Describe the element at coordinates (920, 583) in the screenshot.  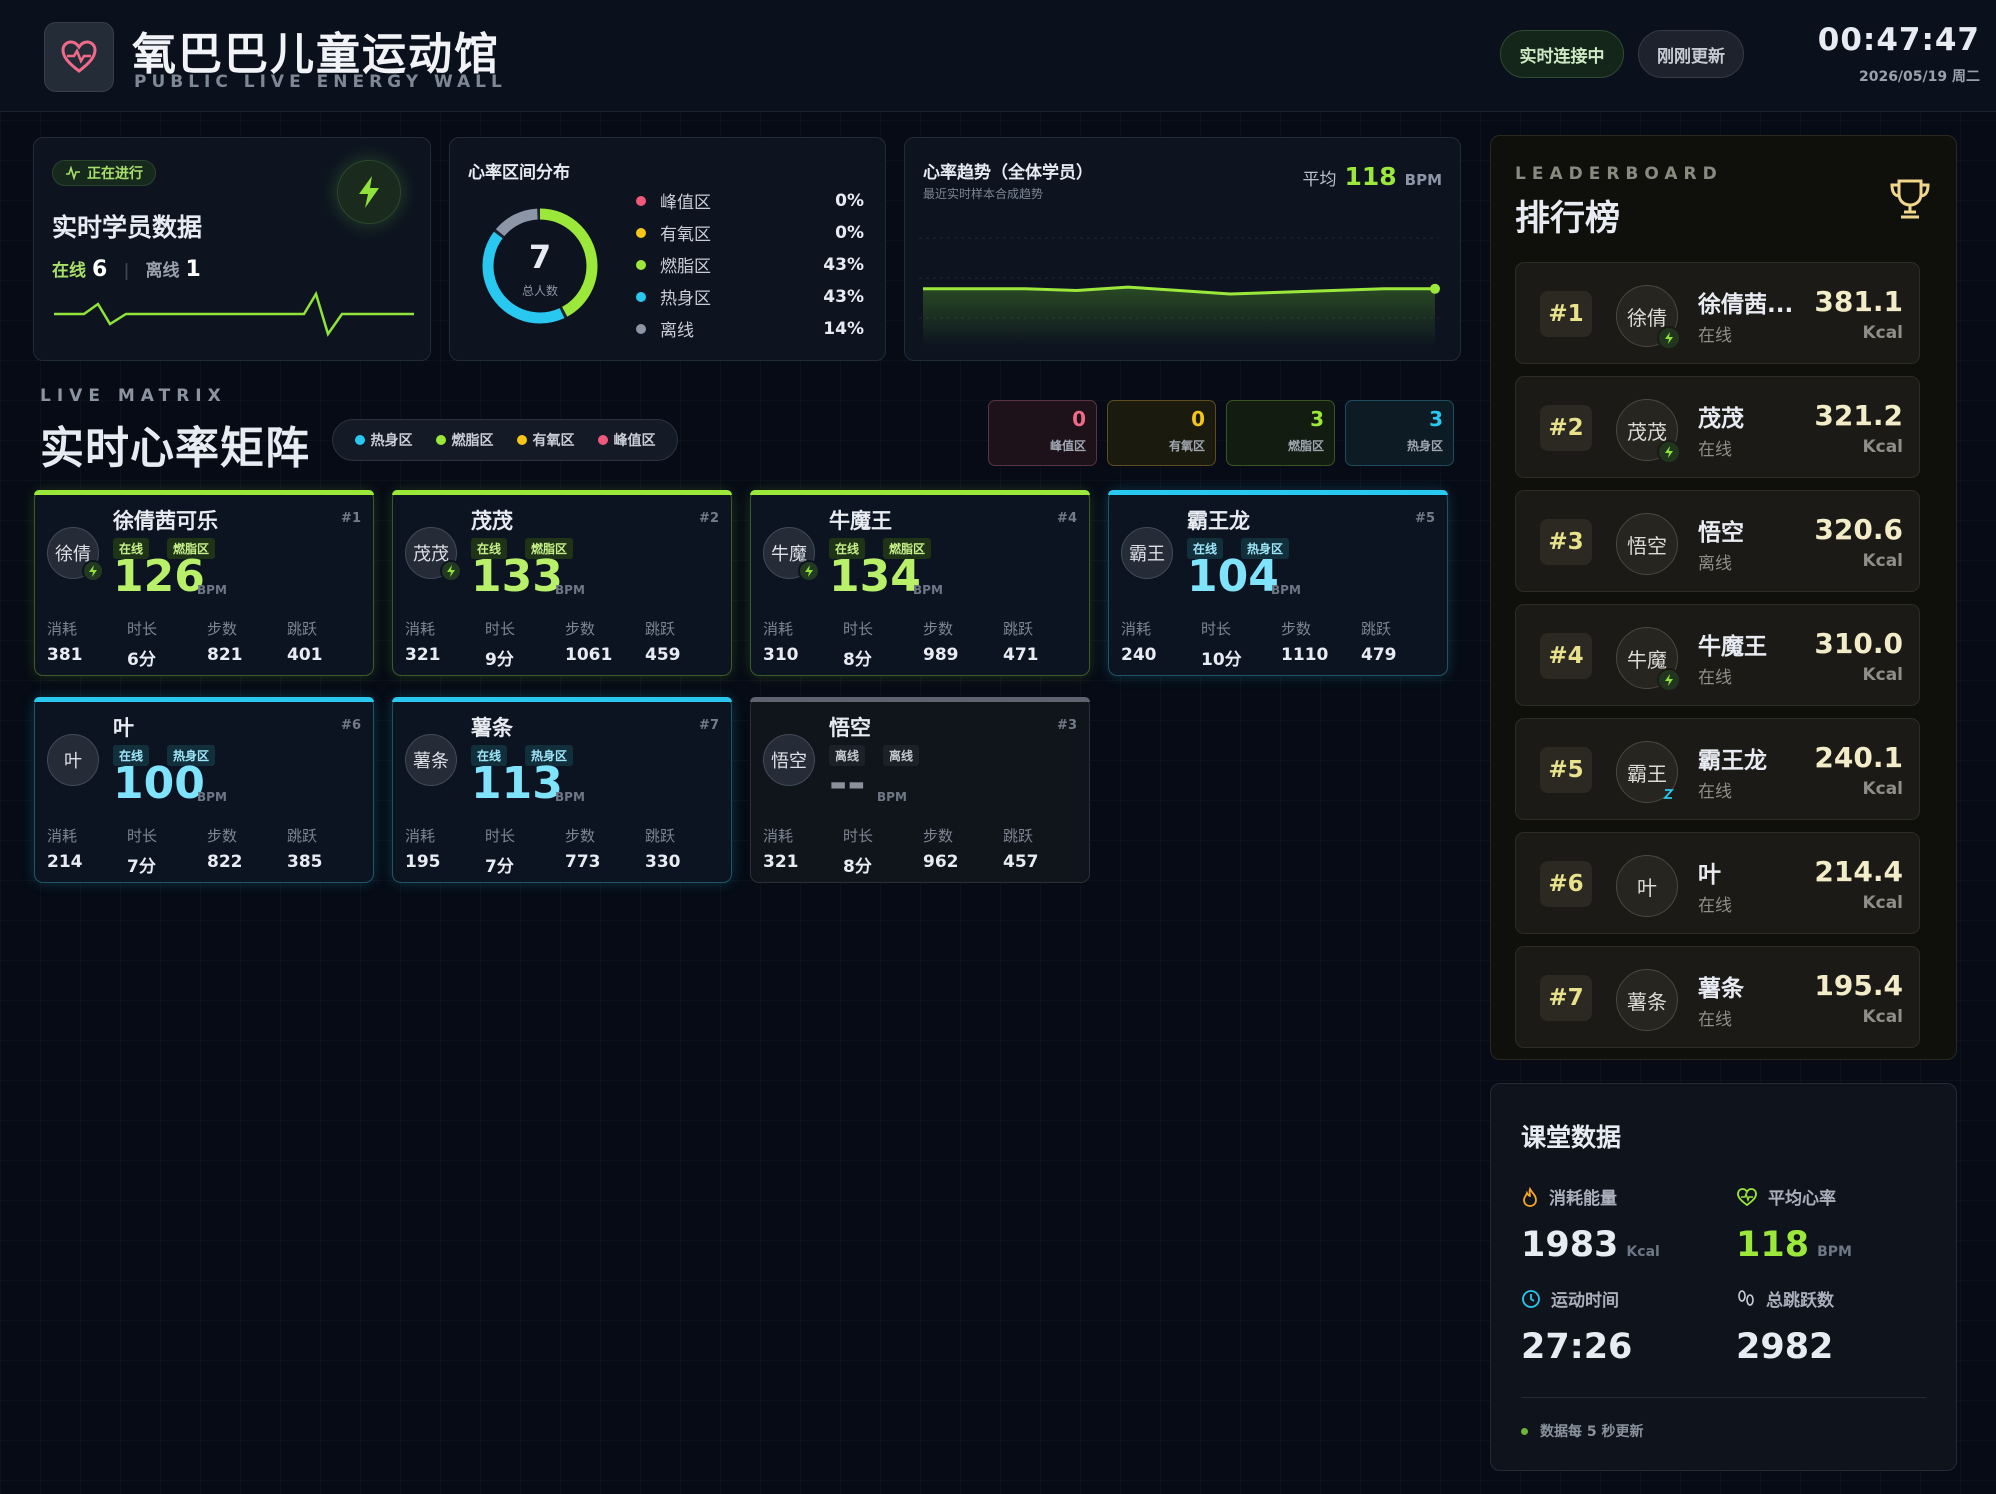
I see `student-card: 牛魔 牛魔王 #4 在线 燃脂区 134 BPM 消耗 310 时长 8分 步数 989 跳跃 471` at that location.